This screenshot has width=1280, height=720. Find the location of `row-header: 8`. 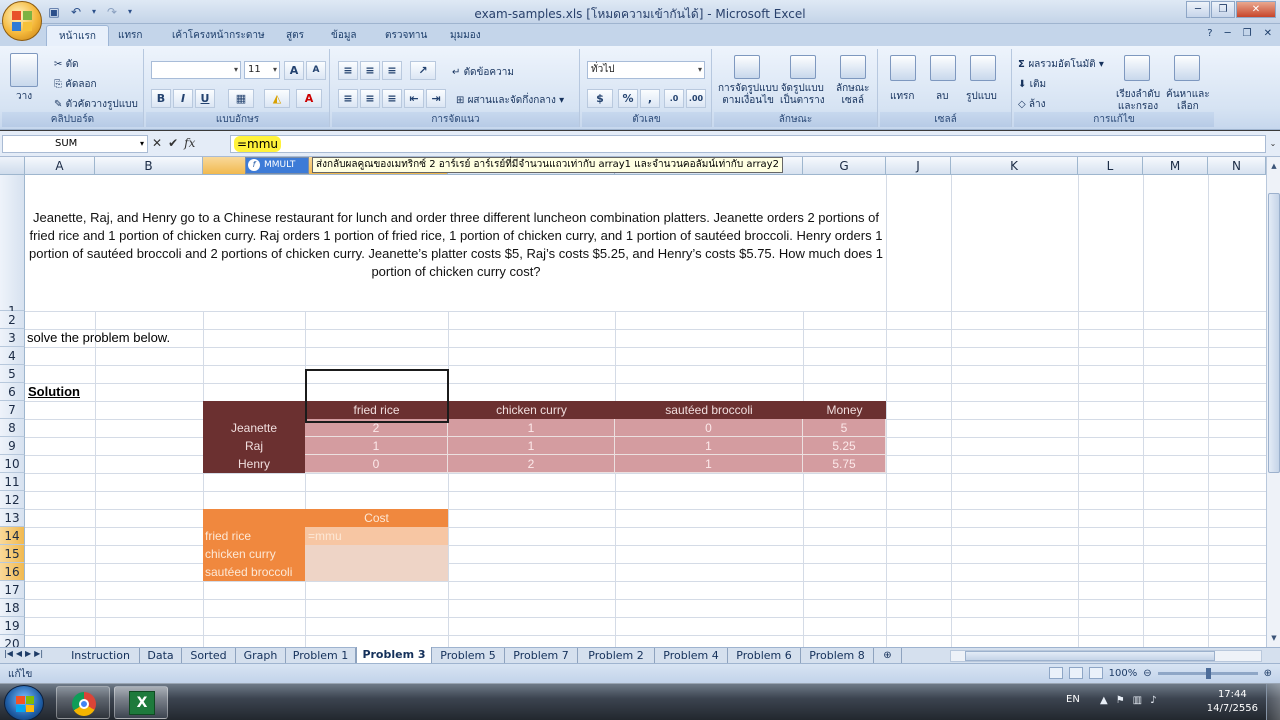

row-header: 8 is located at coordinates (12, 428).